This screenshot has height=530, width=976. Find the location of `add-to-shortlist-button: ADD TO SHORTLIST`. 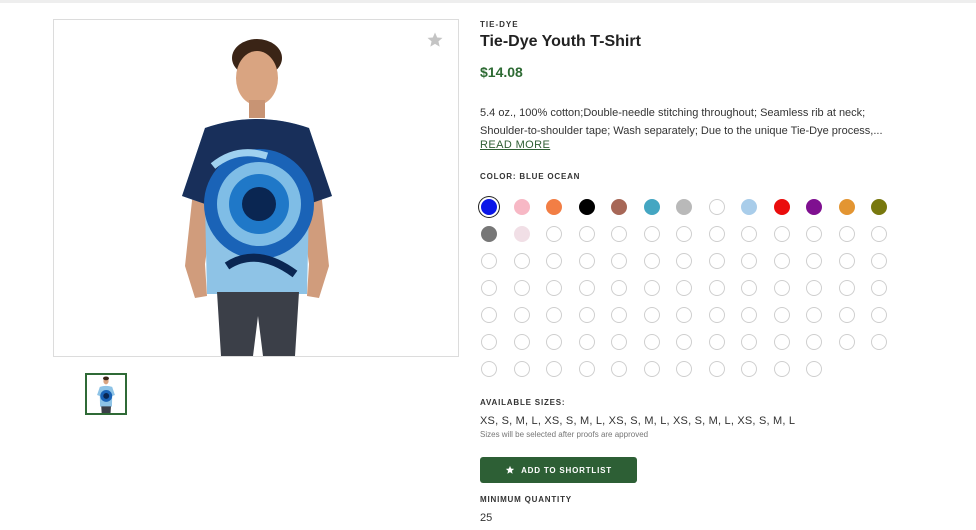

add-to-shortlist-button: ADD TO SHORTLIST is located at coordinates (558, 470).